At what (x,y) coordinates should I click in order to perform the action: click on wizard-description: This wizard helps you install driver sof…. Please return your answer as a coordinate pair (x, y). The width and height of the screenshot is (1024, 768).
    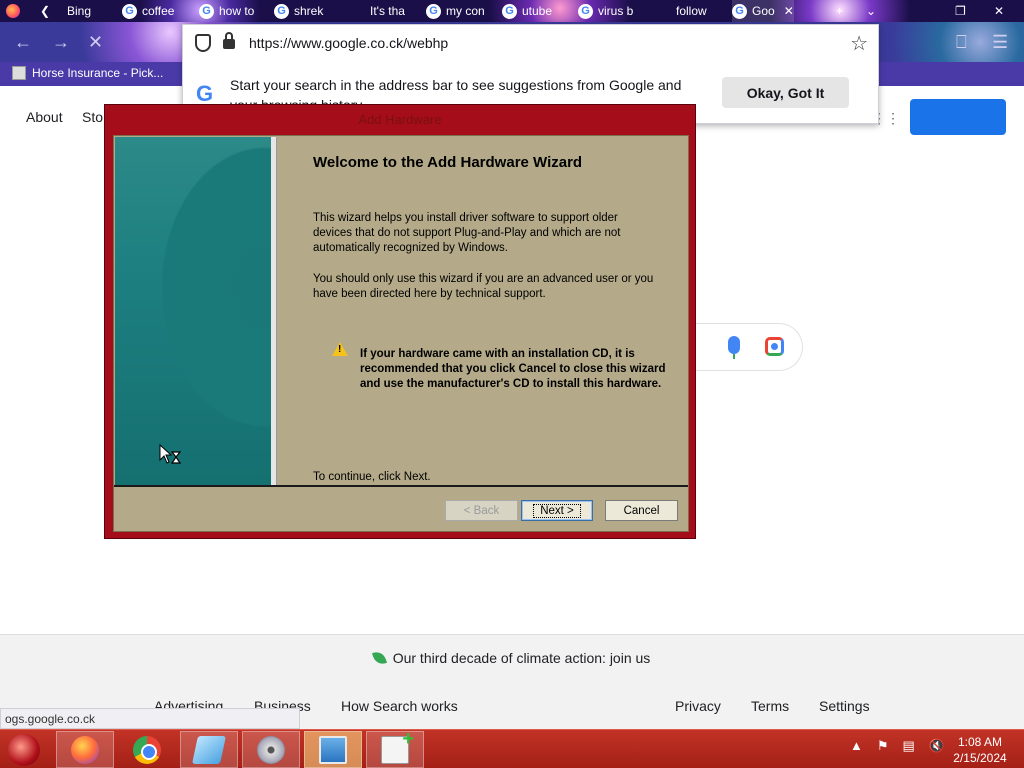
    Looking at the image, I should click on (467, 233).